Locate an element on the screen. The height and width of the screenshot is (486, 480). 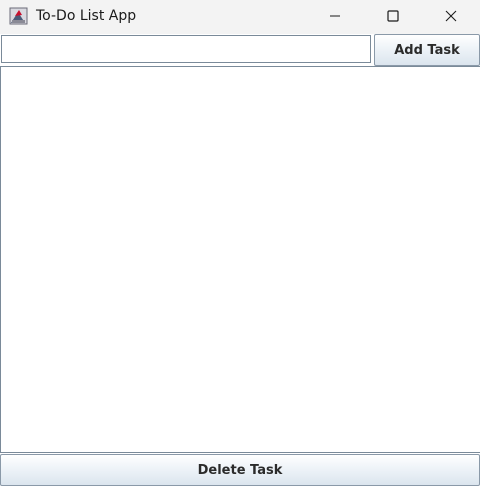
close-icon is located at coordinates (451, 16).